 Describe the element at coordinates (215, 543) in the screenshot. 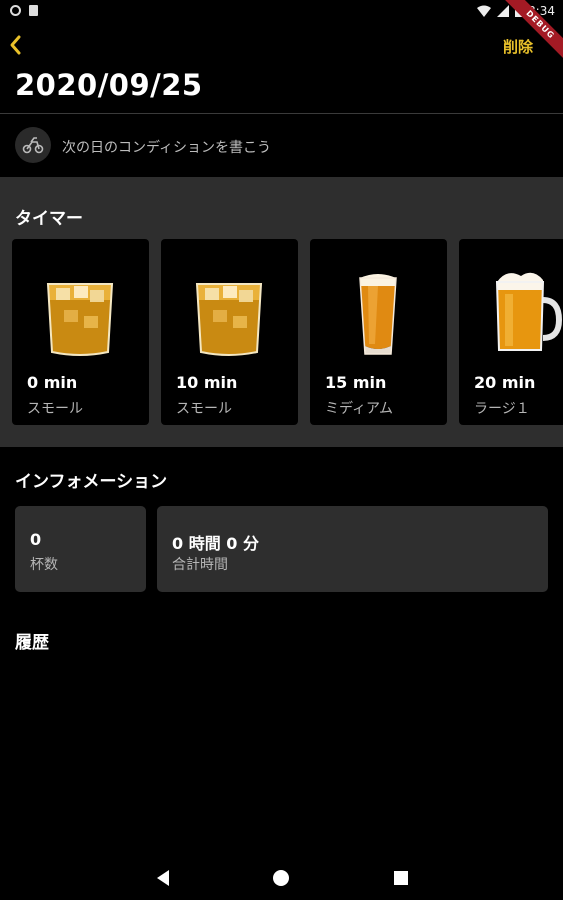

I see `total-time-value: 0 時間 0 分` at that location.